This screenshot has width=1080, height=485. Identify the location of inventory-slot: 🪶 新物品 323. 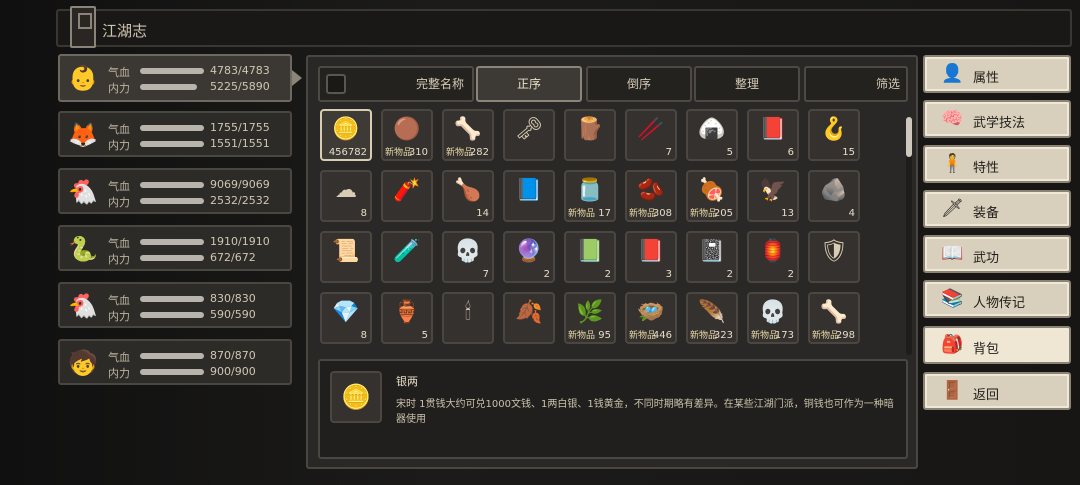
(712, 318).